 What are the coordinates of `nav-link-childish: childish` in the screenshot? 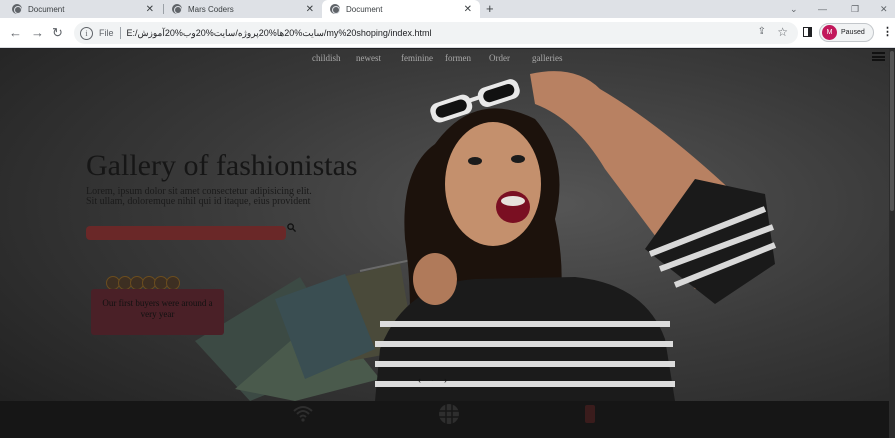 It's located at (326, 58).